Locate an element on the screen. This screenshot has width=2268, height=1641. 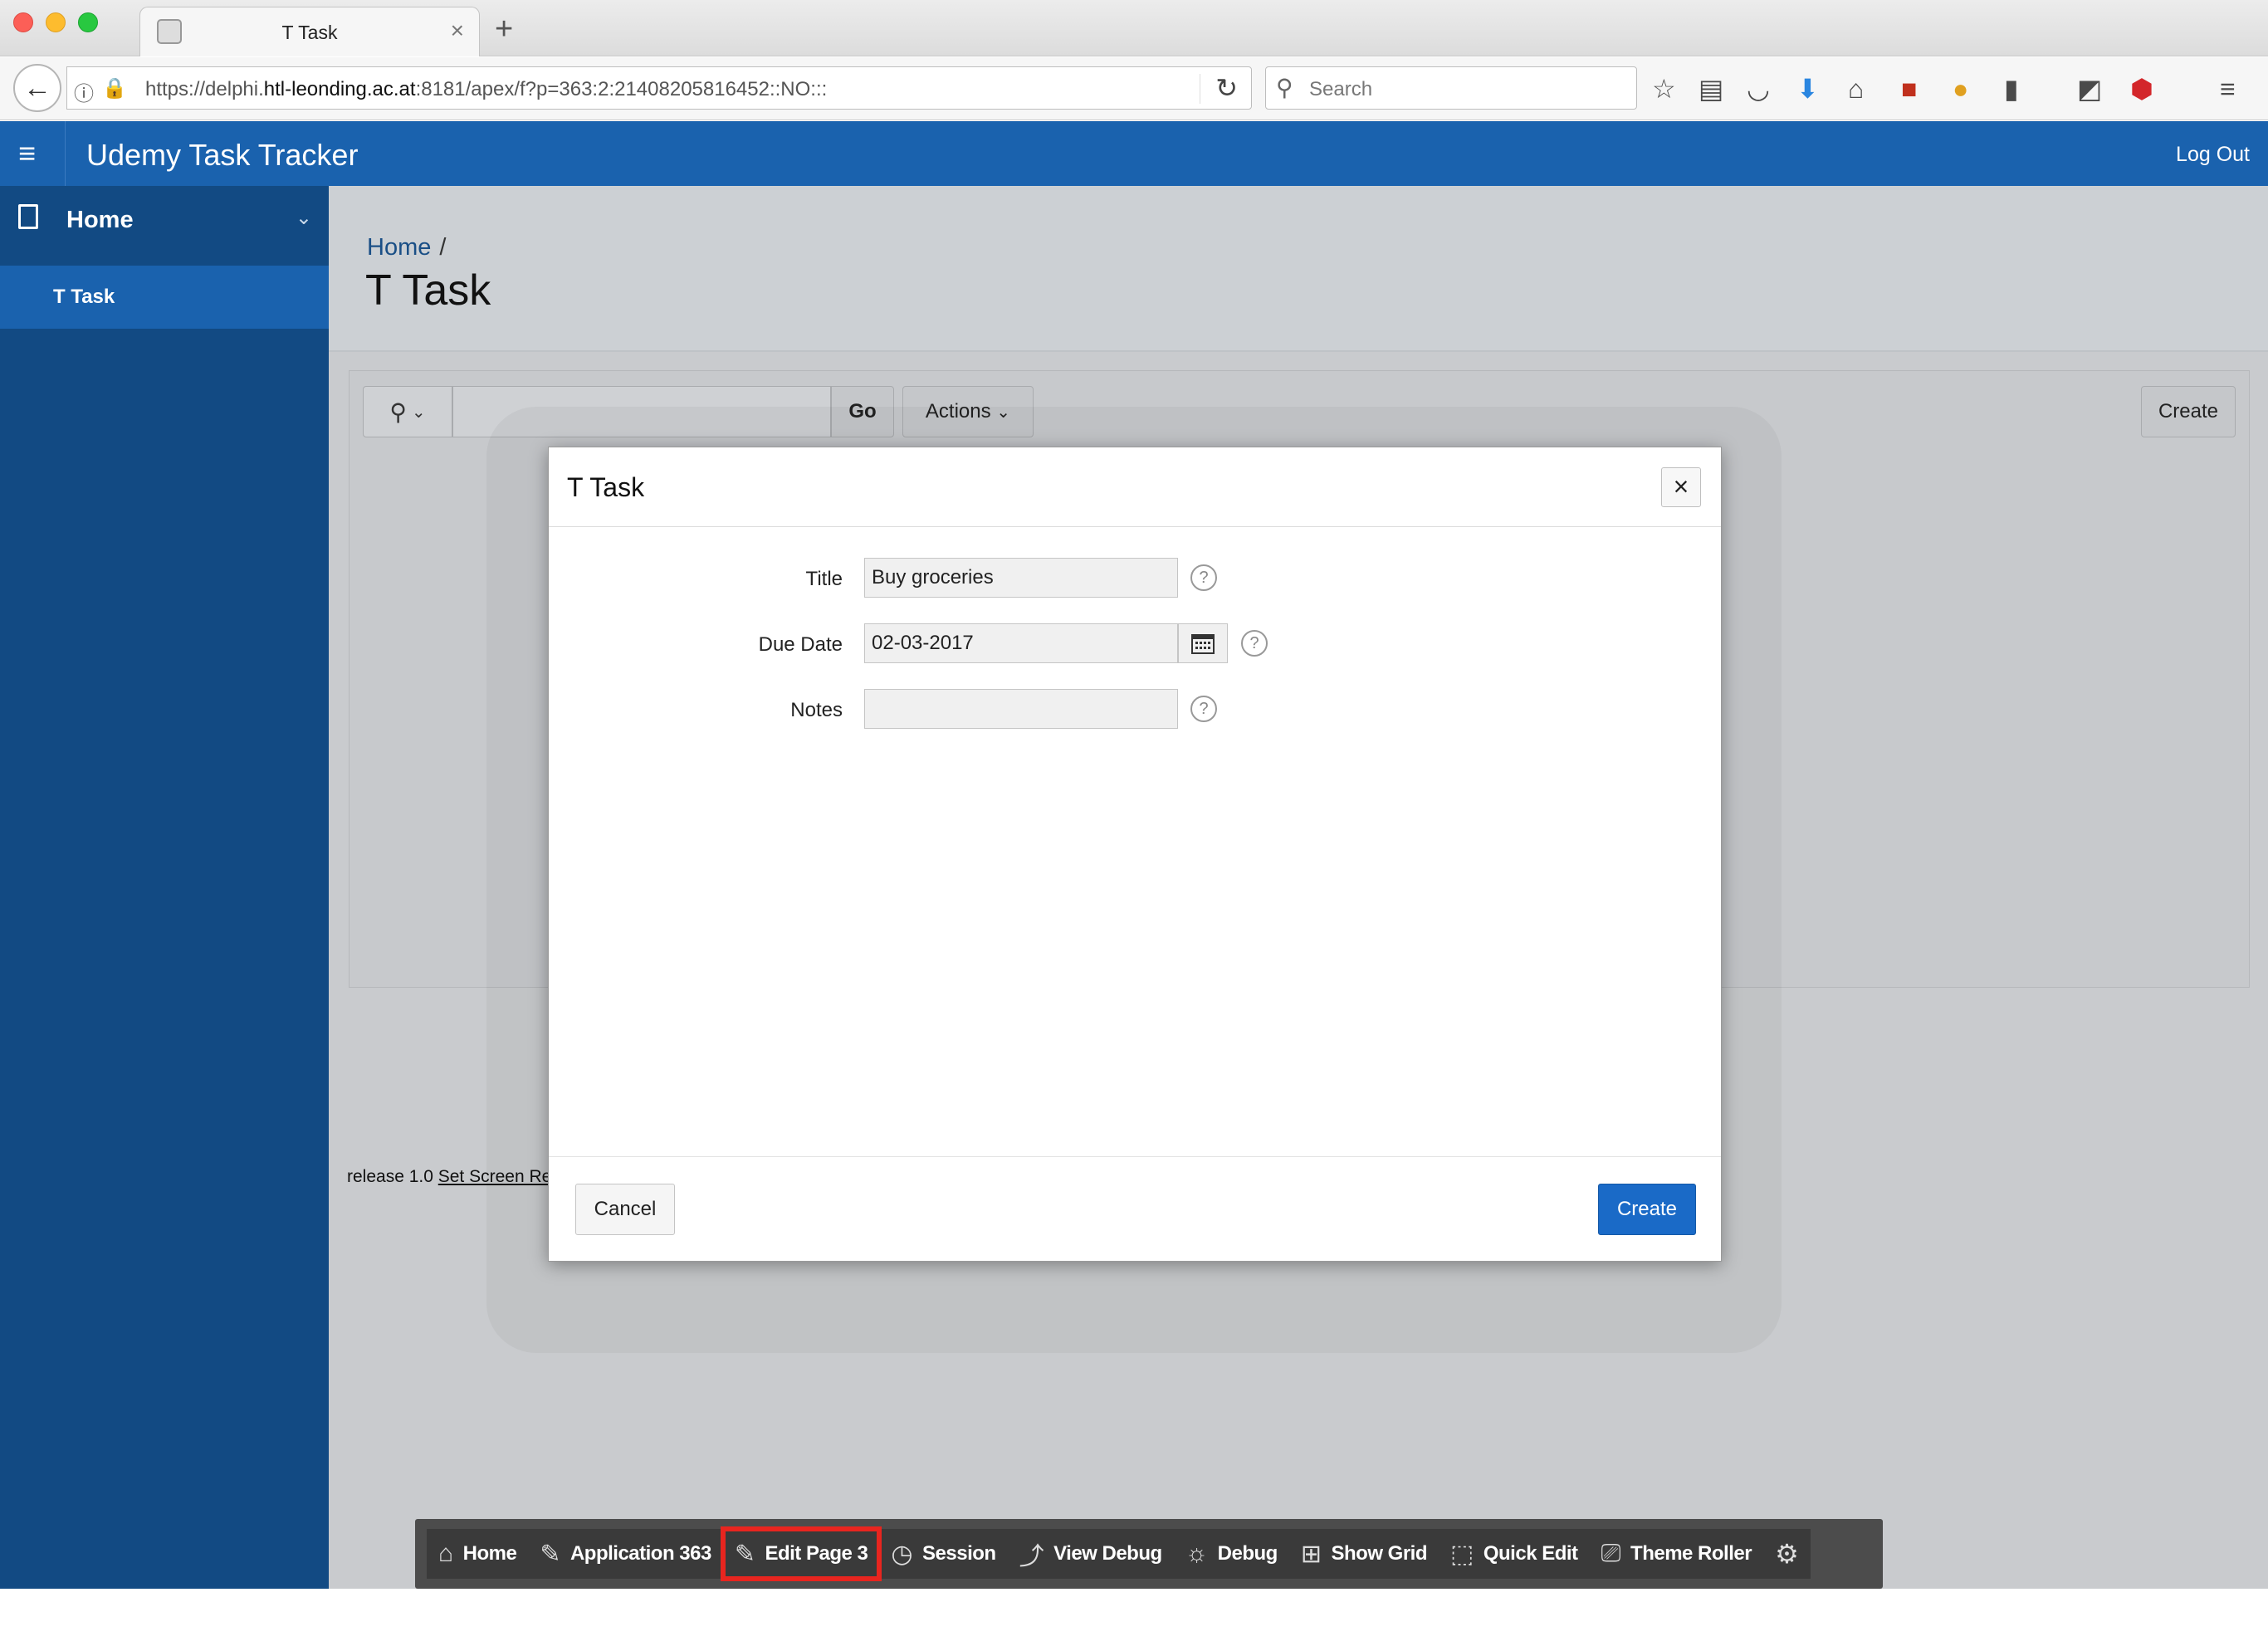
download-icon: ⬇ is located at coordinates (1807, 89).